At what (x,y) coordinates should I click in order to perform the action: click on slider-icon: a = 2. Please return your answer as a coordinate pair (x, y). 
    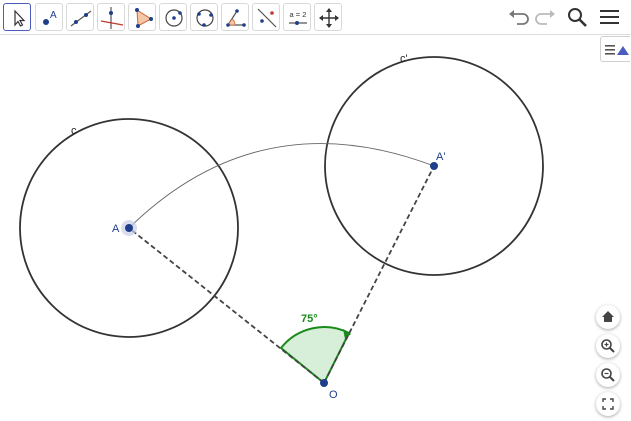
    Looking at the image, I should click on (298, 17).